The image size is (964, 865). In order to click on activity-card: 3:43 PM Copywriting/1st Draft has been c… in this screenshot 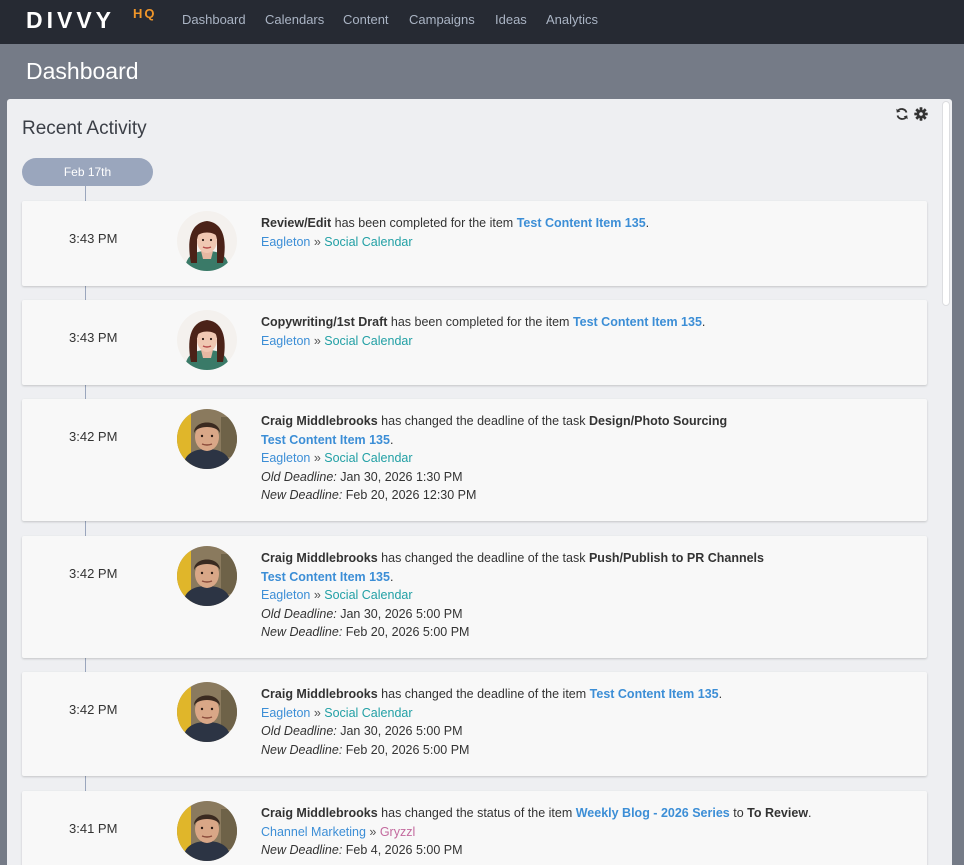, I will do `click(474, 342)`.